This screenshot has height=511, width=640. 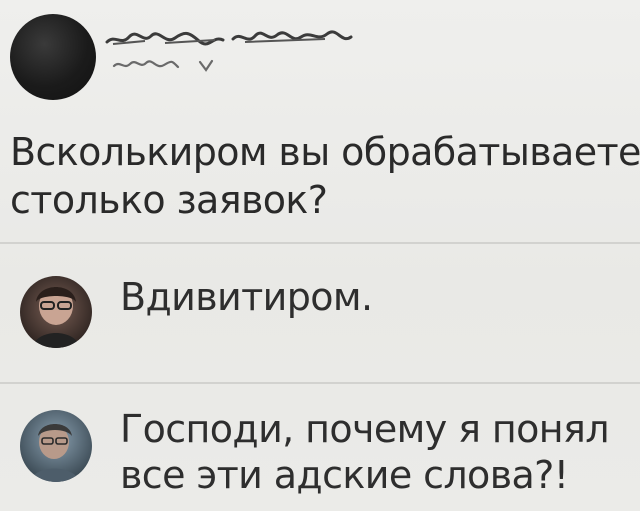 What do you see at coordinates (169, 200) in the screenshot?
I see `question-line: столько заявок?` at bounding box center [169, 200].